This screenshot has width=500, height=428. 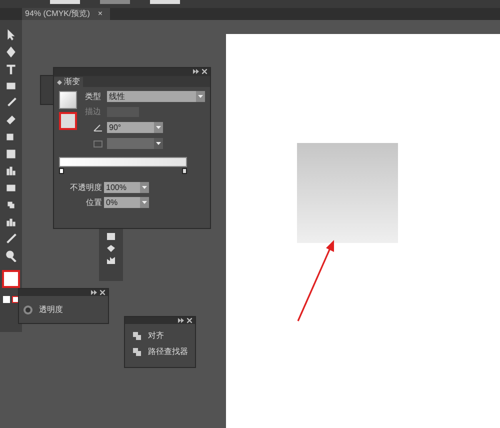 What do you see at coordinates (135, 127) in the screenshot?
I see `dropdown-field: 90°` at bounding box center [135, 127].